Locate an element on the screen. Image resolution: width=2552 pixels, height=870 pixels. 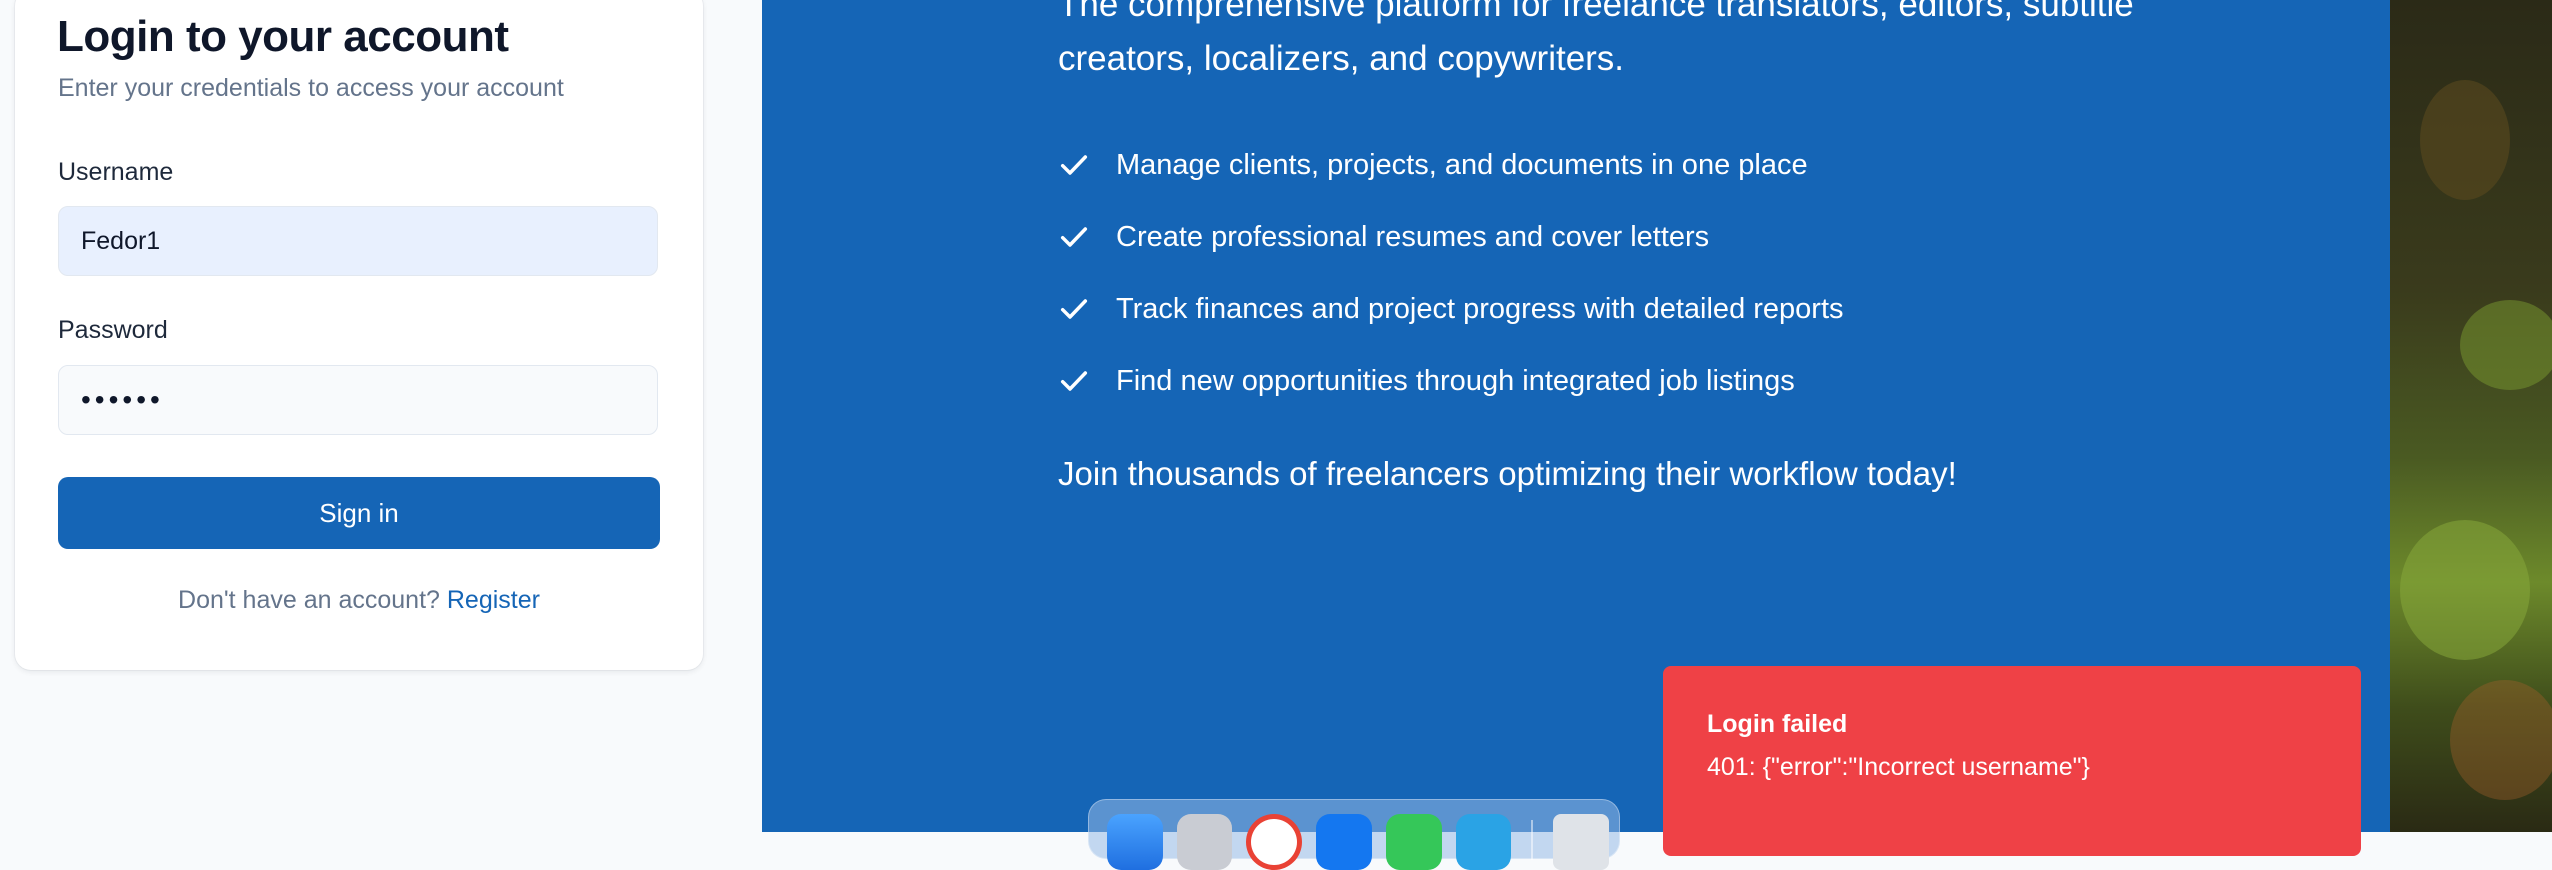
password-input is located at coordinates (358, 400).